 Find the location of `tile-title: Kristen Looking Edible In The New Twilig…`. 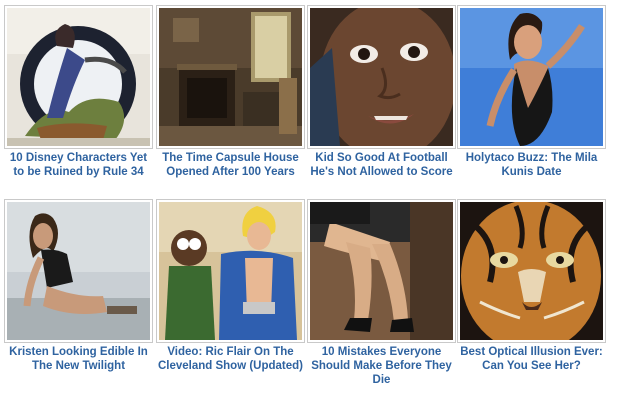

tile-title: Kristen Looking Edible In The New Twilig… is located at coordinates (78, 359).